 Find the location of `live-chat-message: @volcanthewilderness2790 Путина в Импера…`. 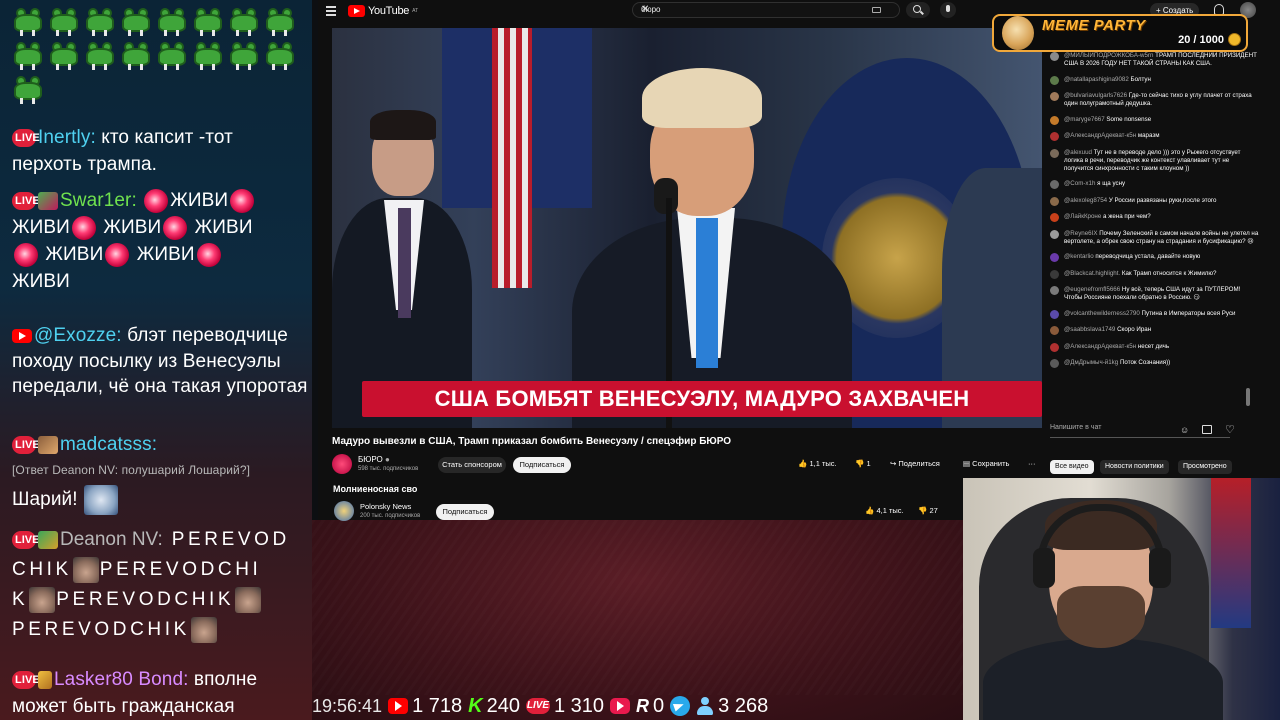

live-chat-message: @volcanthewilderness2790 Путина в Импера… is located at coordinates (1155, 314).